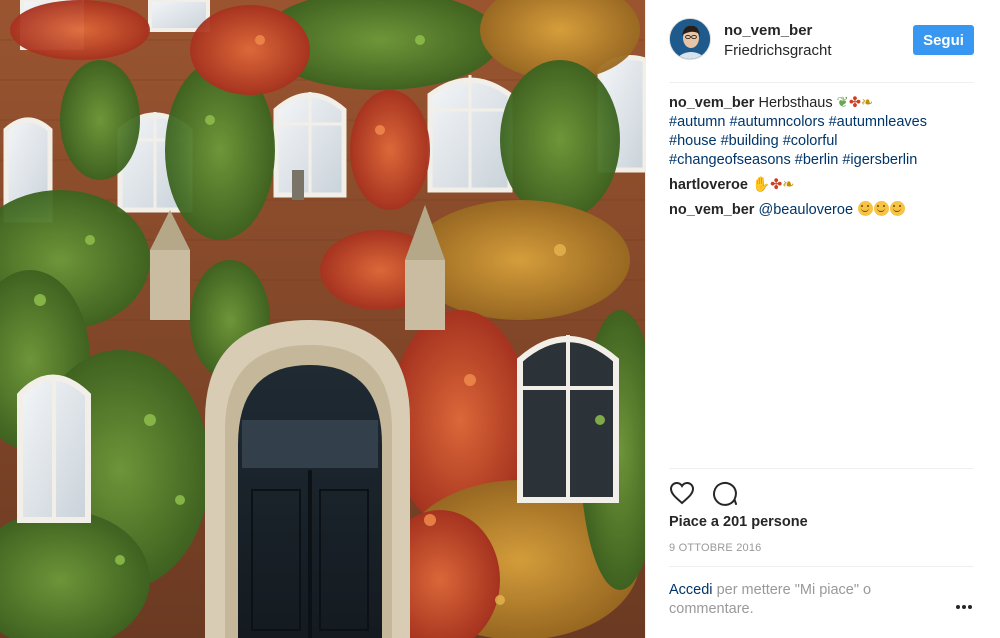 Image resolution: width=1000 pixels, height=638 pixels. Describe the element at coordinates (795, 103) in the screenshot. I see `caption-text: Herbsthaus` at that location.